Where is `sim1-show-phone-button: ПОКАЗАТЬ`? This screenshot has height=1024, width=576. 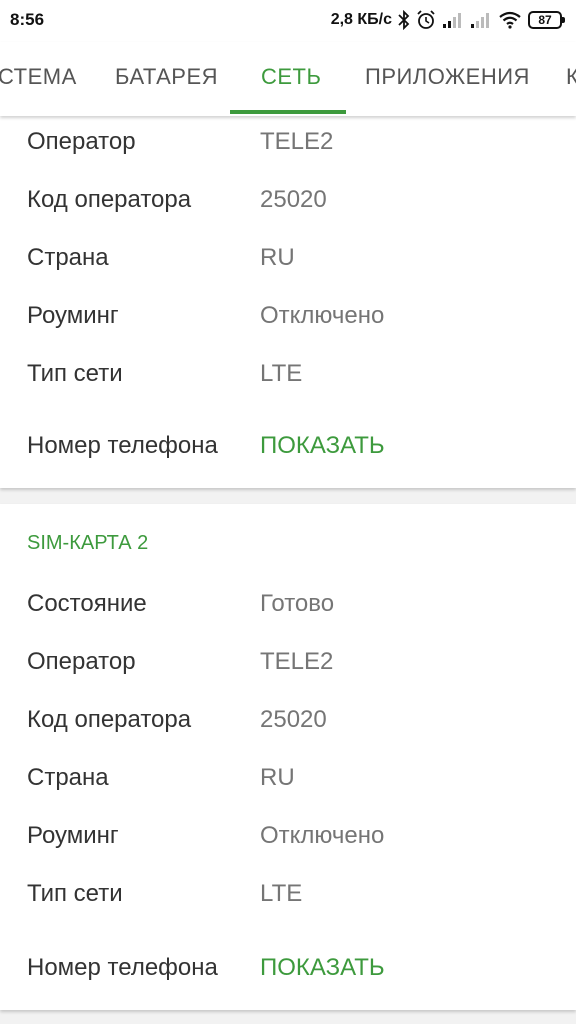
sim1-show-phone-button: ПОКАЗАТЬ is located at coordinates (322, 446).